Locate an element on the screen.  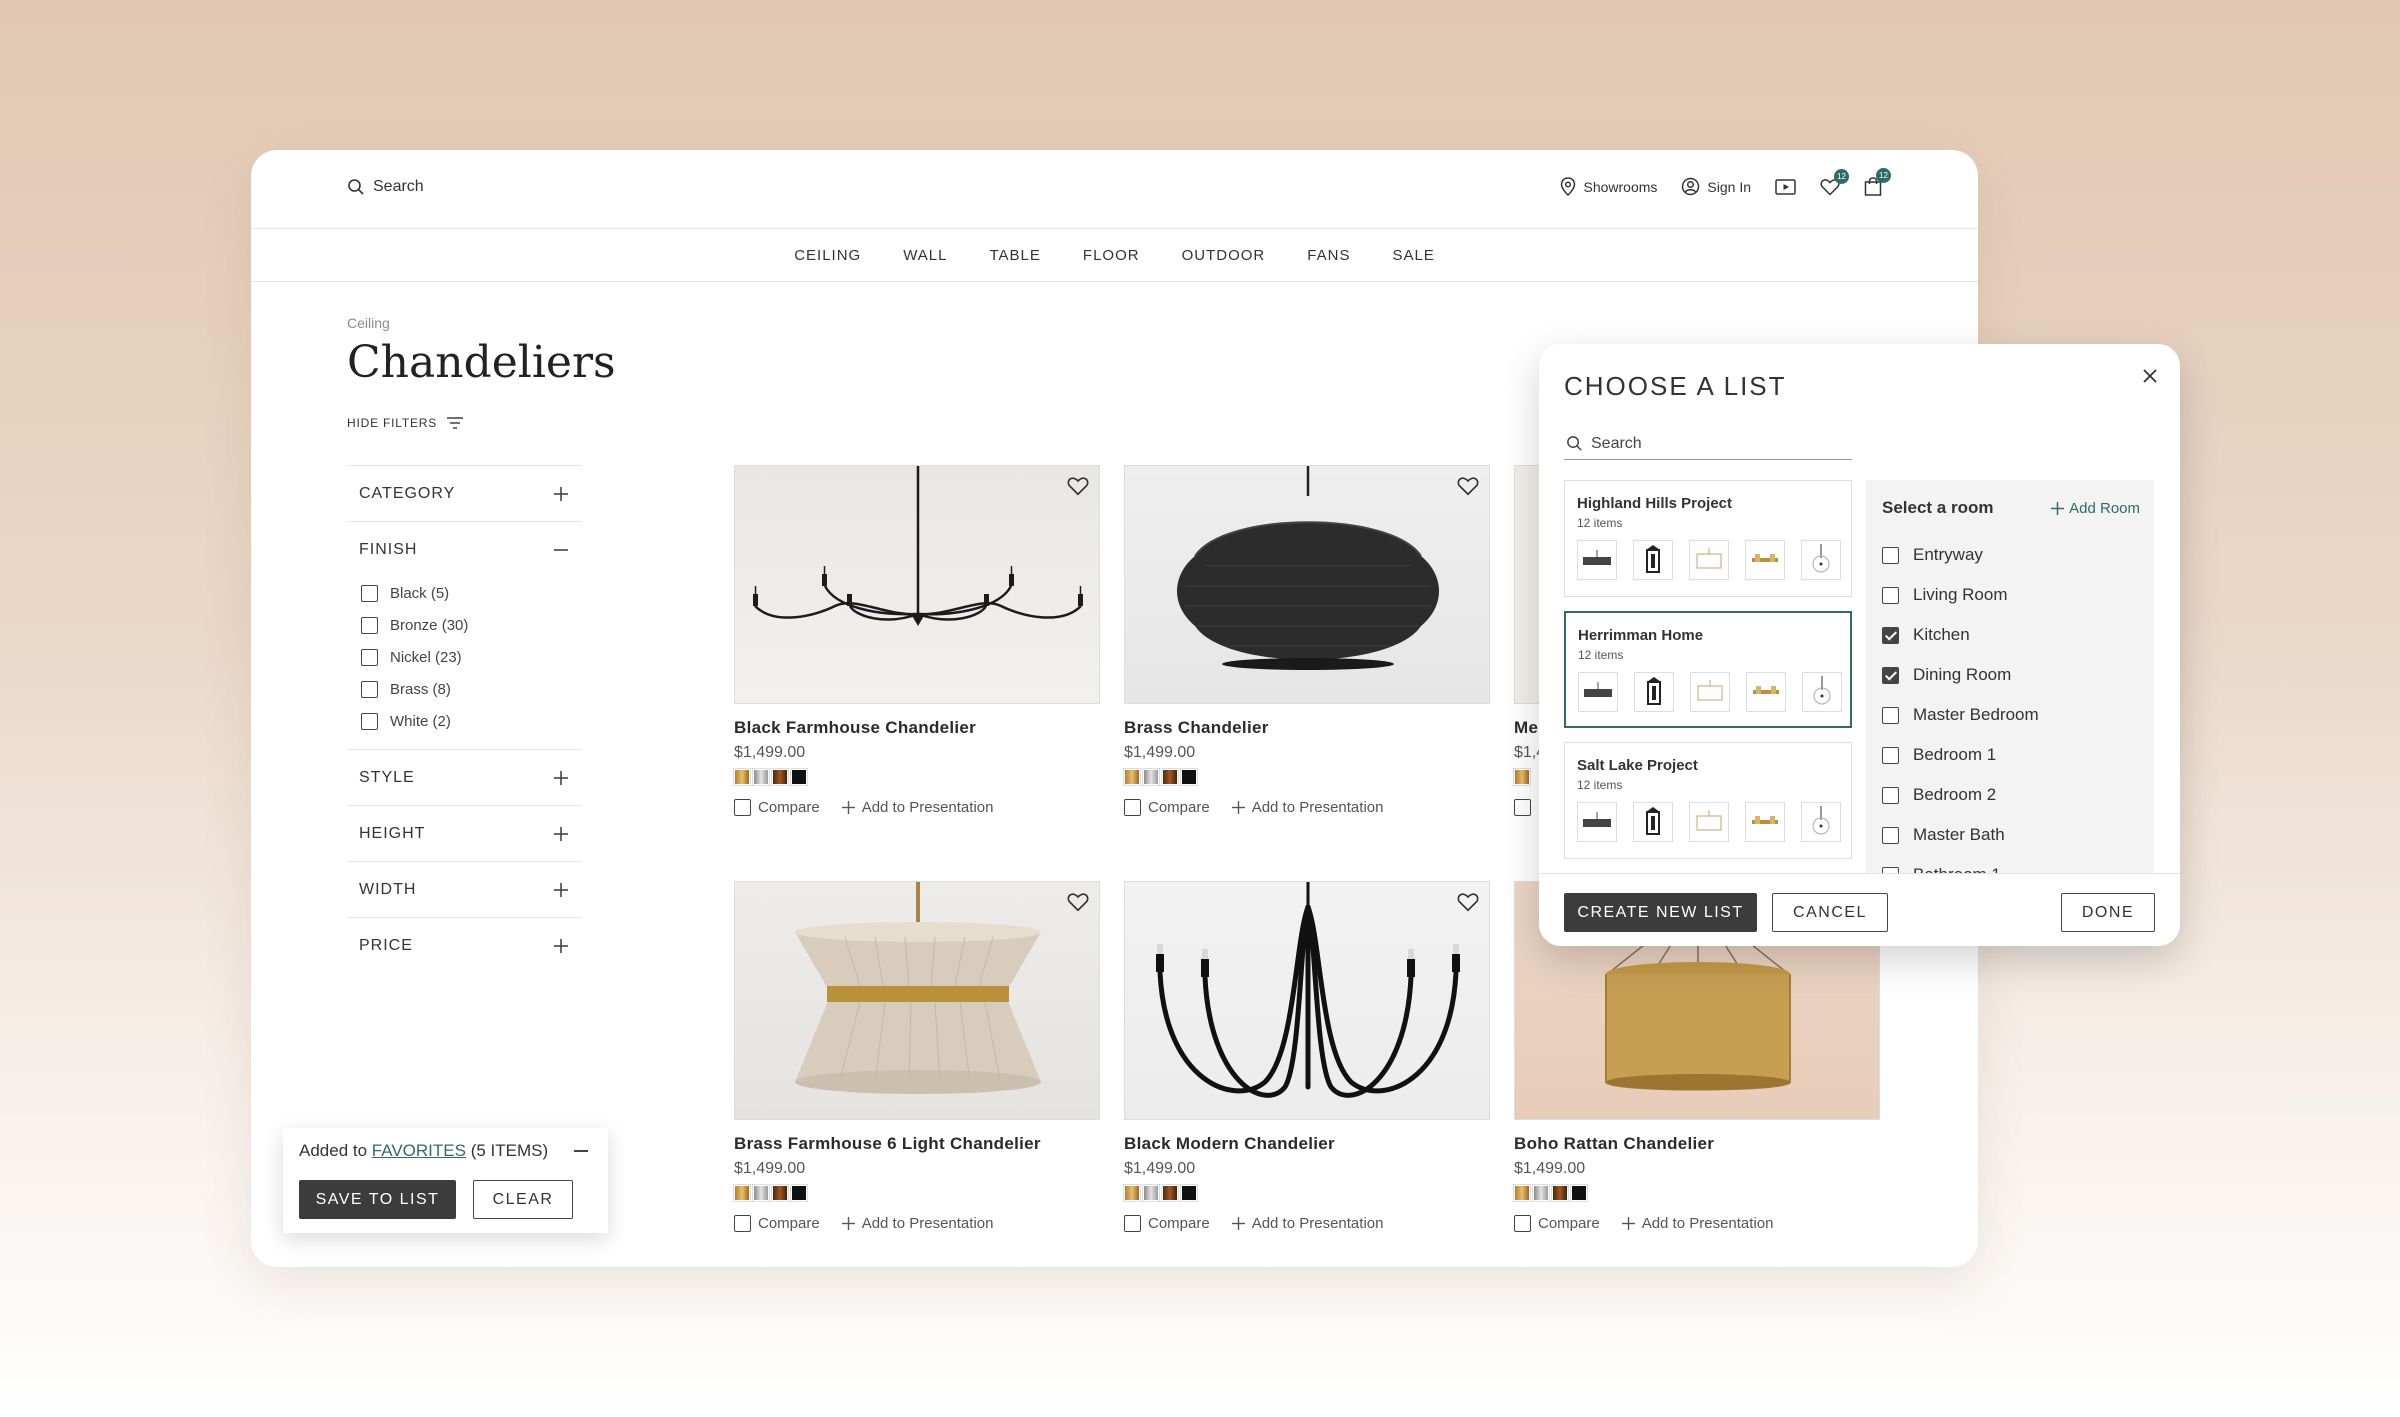
list-option: Highland Hills Project 12 items is located at coordinates (1708, 538).